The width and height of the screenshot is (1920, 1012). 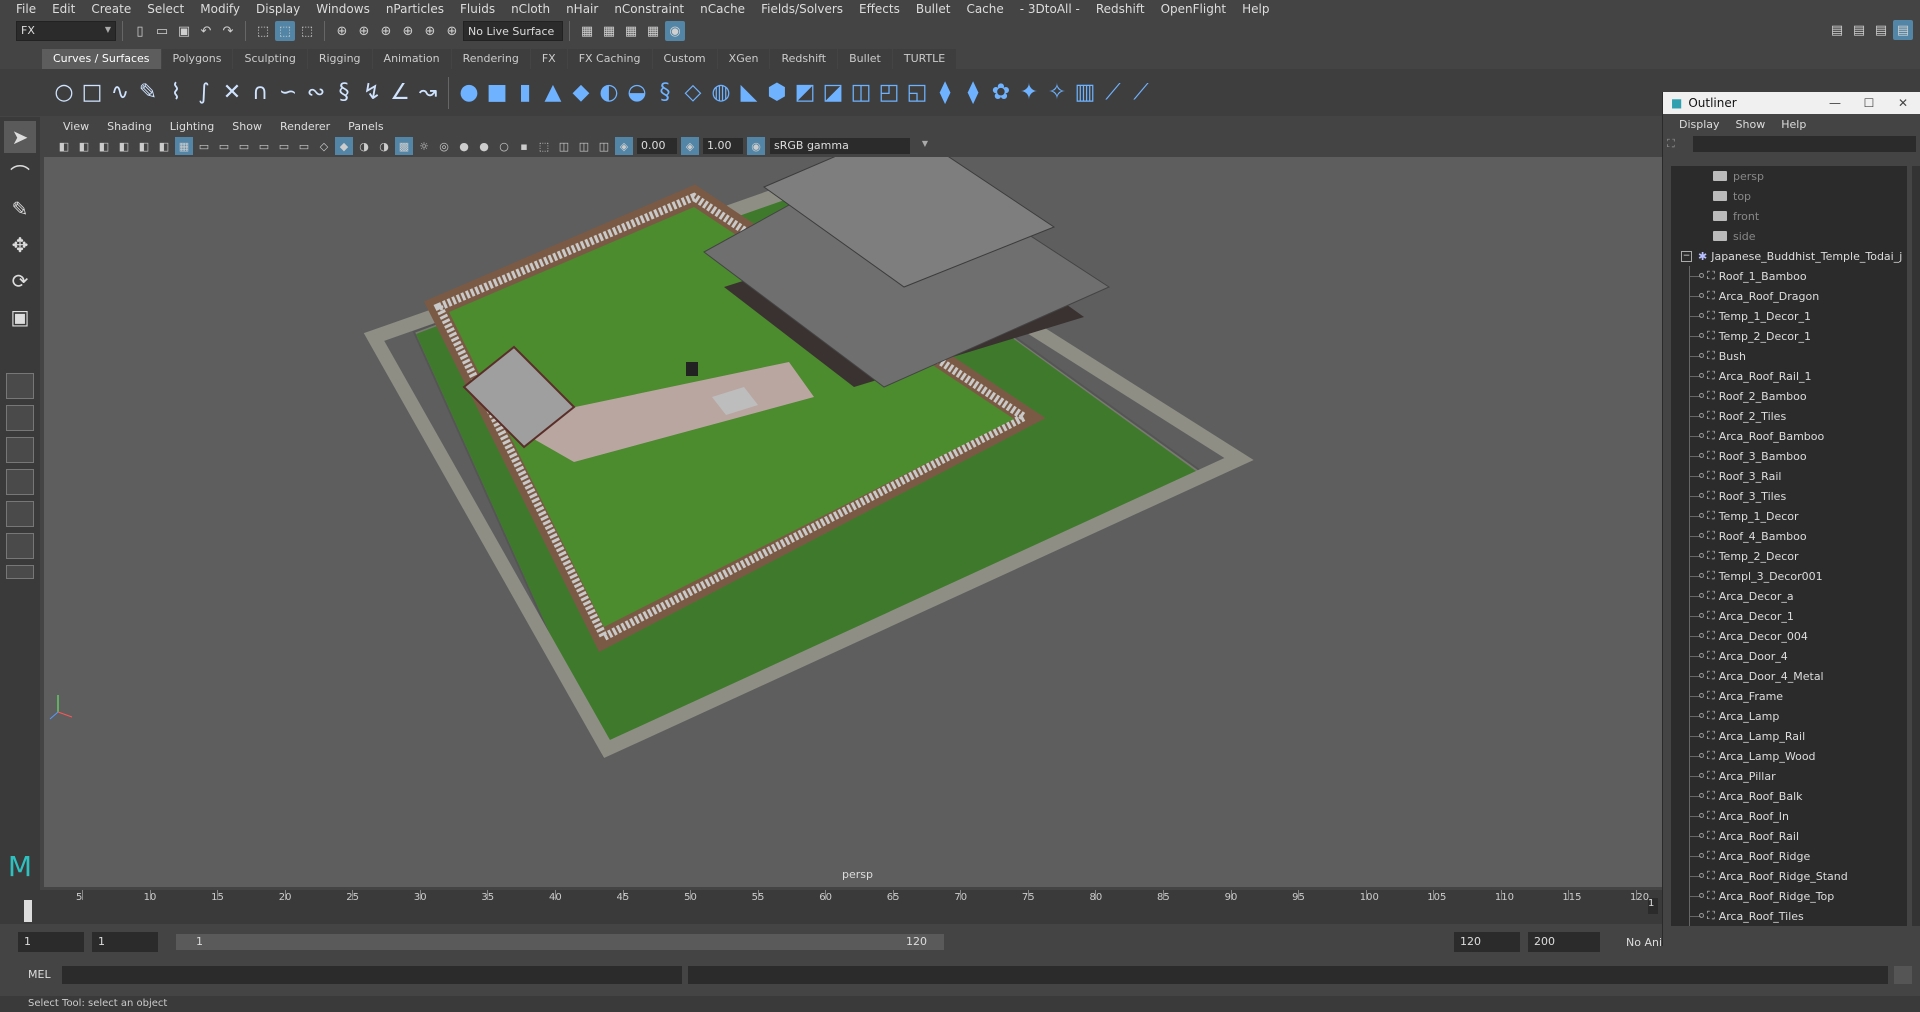 I want to click on shelf-tab-fx: FX, so click(x=548, y=59).